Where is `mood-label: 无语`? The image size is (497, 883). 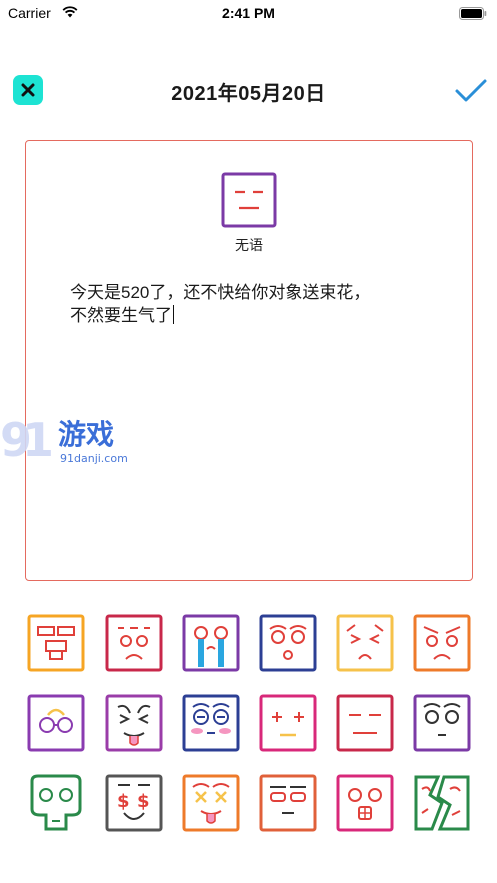
mood-label: 无语 is located at coordinates (249, 245).